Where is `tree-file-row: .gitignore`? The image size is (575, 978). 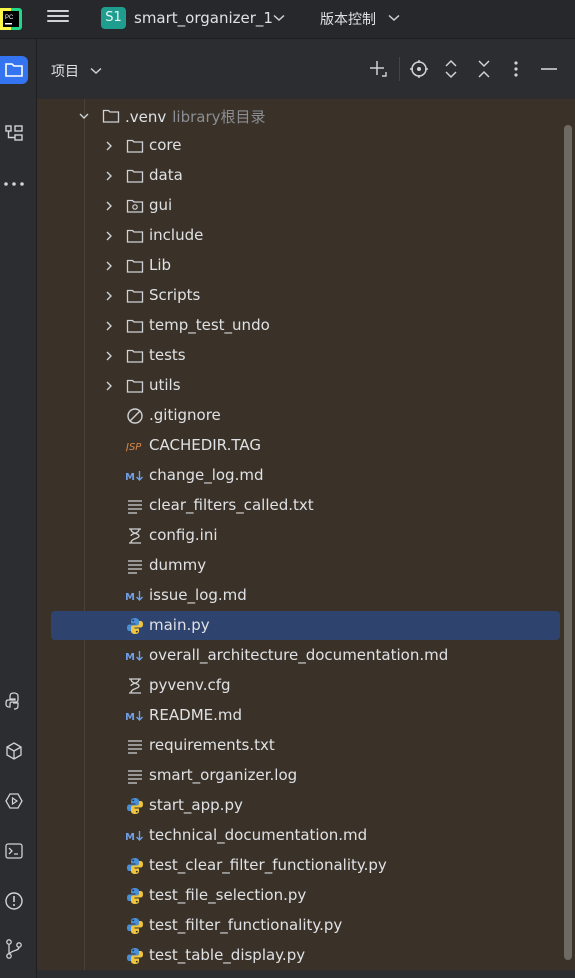 tree-file-row: .gitignore is located at coordinates (297, 416).